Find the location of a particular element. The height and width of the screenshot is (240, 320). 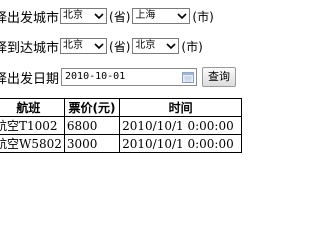

arrival-city-suffix: (市) is located at coordinates (192, 46).